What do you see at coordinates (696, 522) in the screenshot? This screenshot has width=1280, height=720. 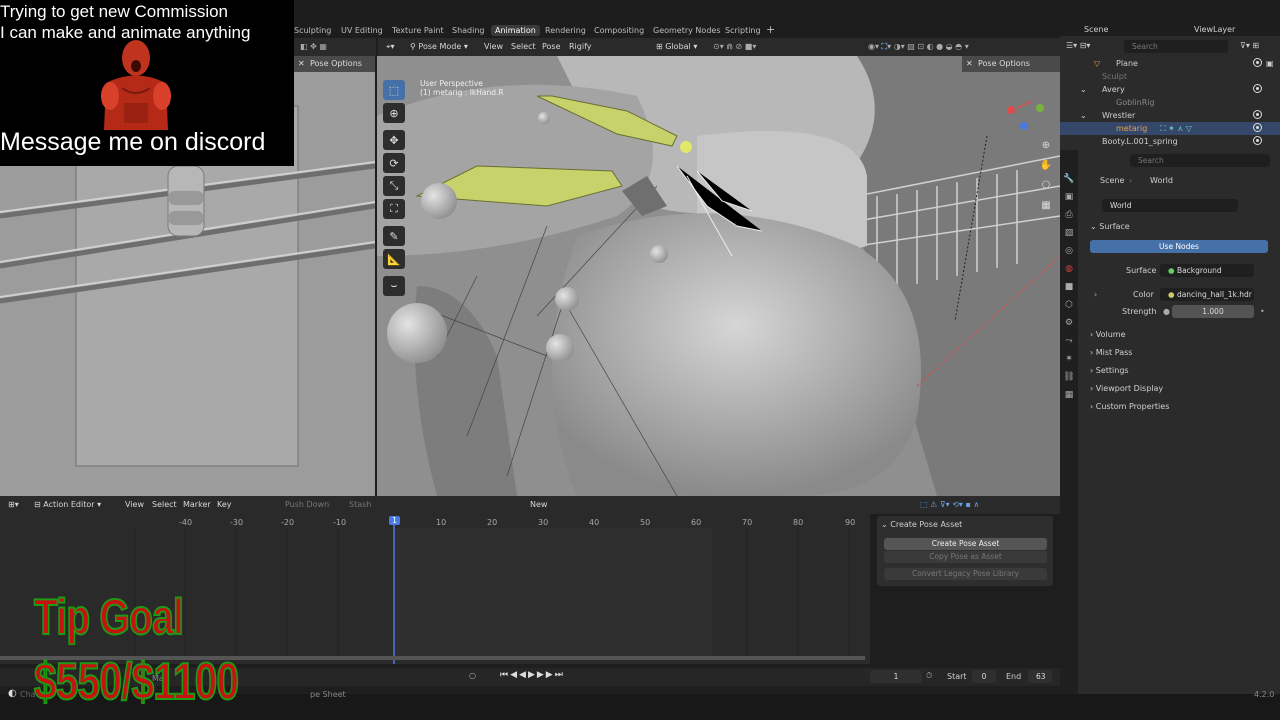 I see `tick-label: 60` at bounding box center [696, 522].